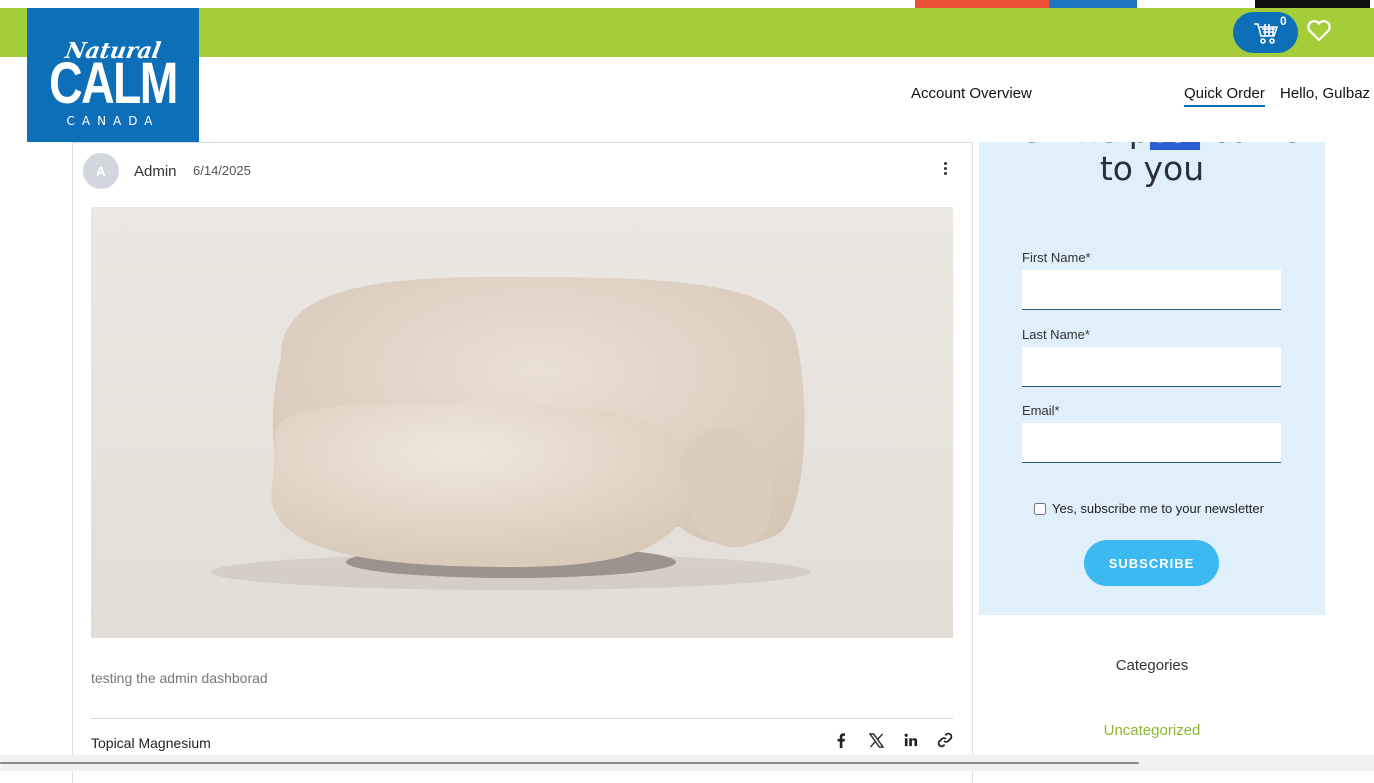 This screenshot has height=783, width=1374. What do you see at coordinates (971, 93) in the screenshot?
I see `nav-account-overview: Account Overview` at bounding box center [971, 93].